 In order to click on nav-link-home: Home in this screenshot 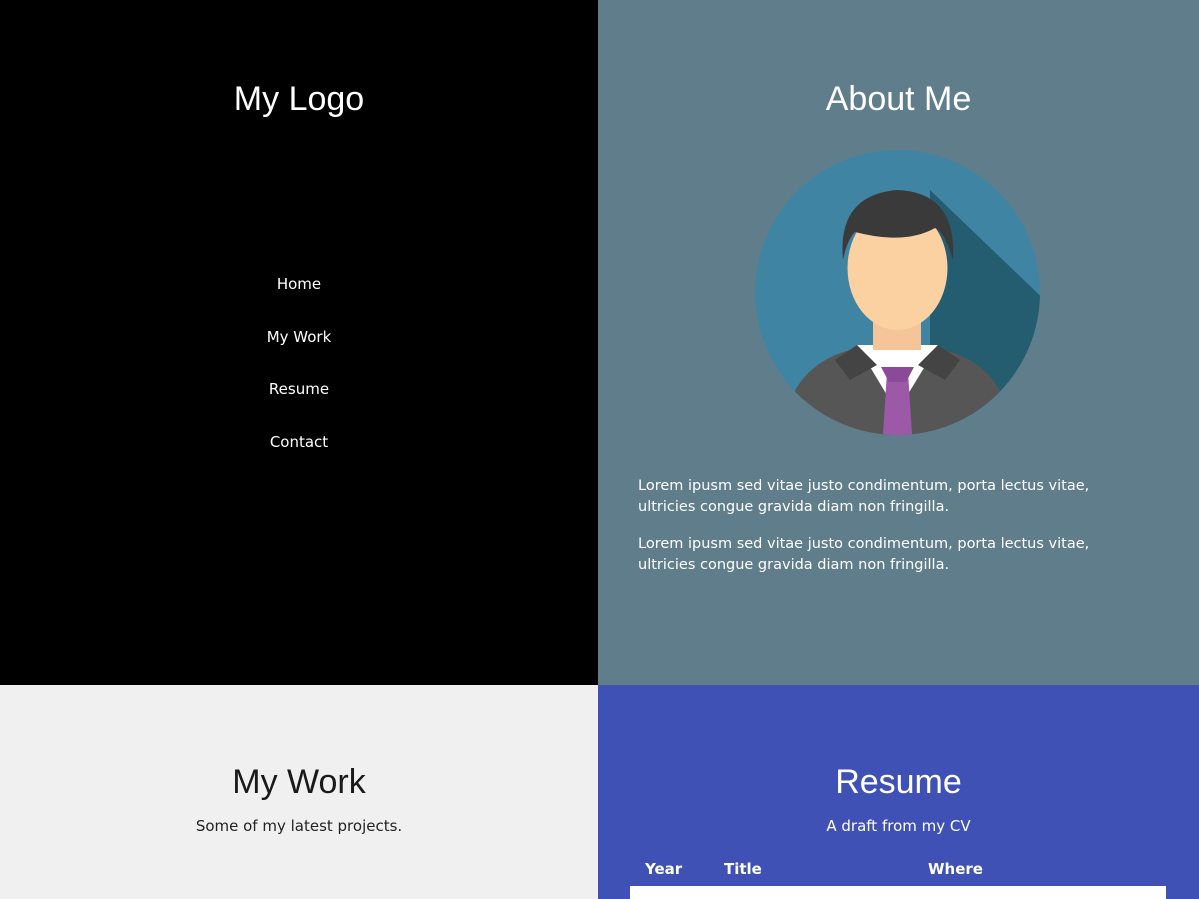, I will do `click(299, 284)`.